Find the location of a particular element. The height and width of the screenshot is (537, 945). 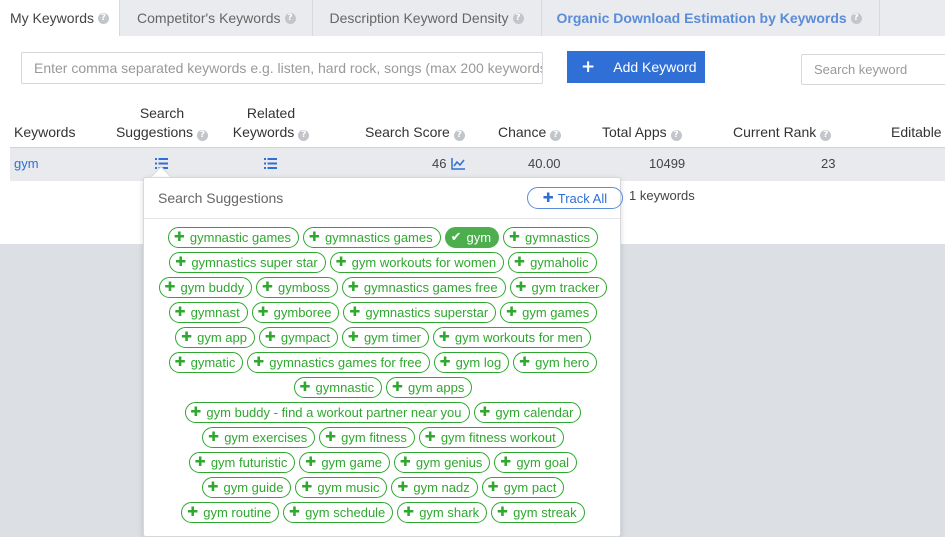

suggestion-chip: ✚ gym game is located at coordinates (345, 462).